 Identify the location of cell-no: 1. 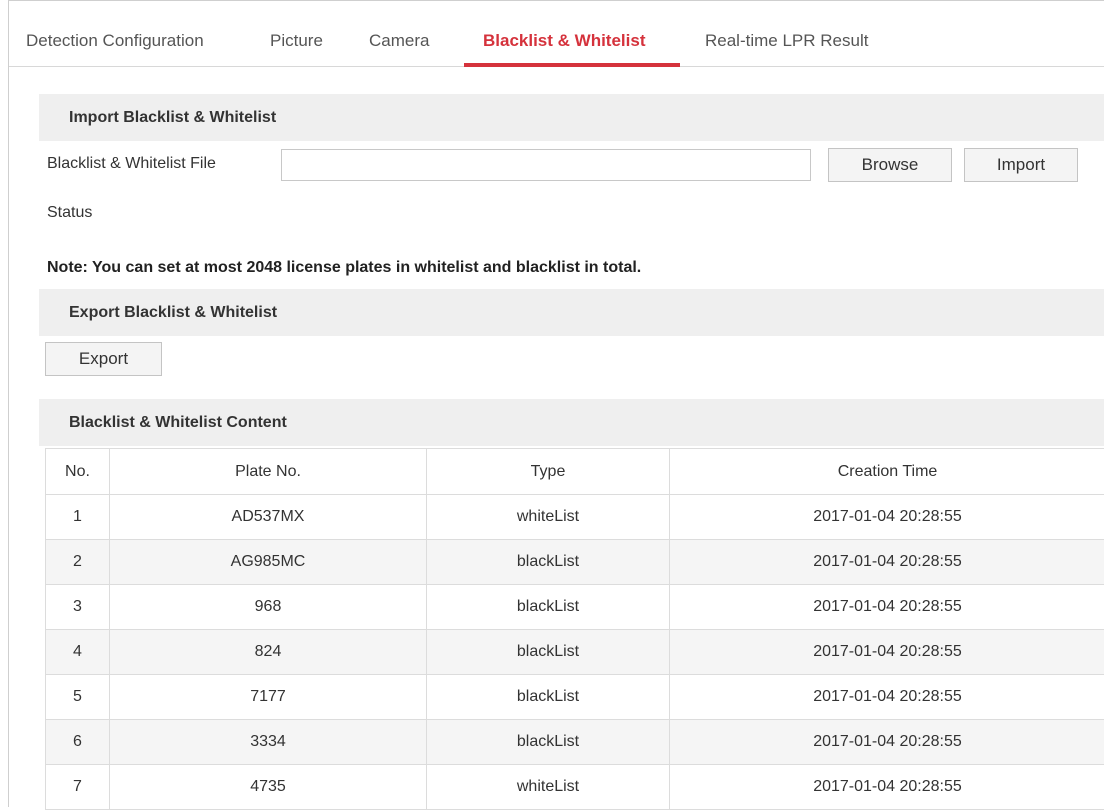
(78, 517).